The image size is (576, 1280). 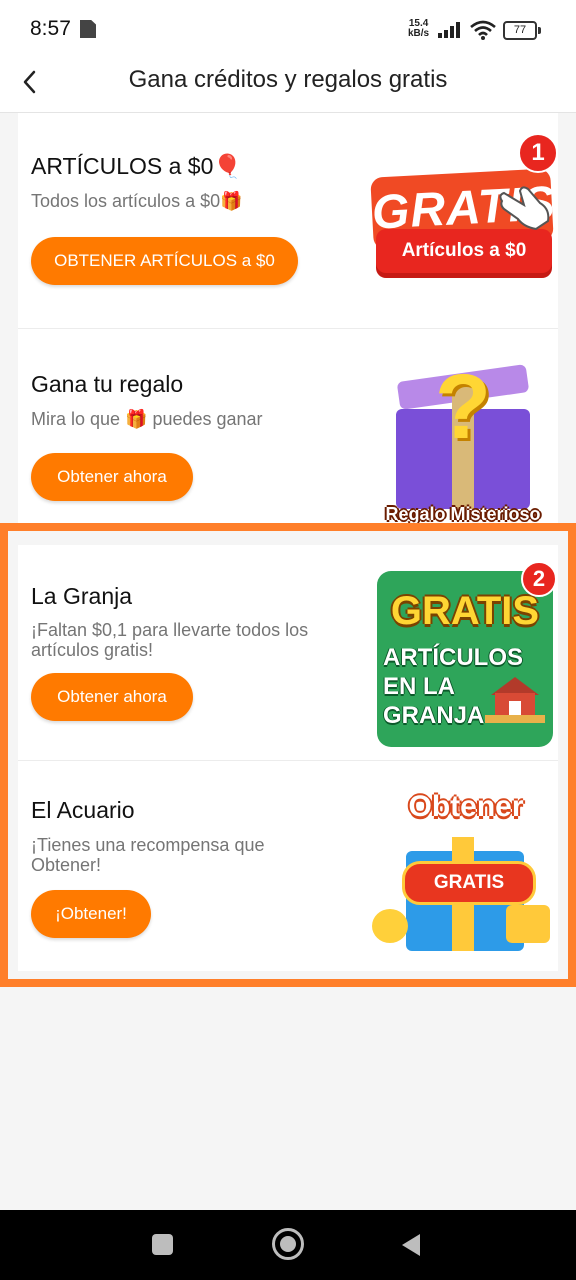 I want to click on system-nav-bar, so click(x=288, y=1245).